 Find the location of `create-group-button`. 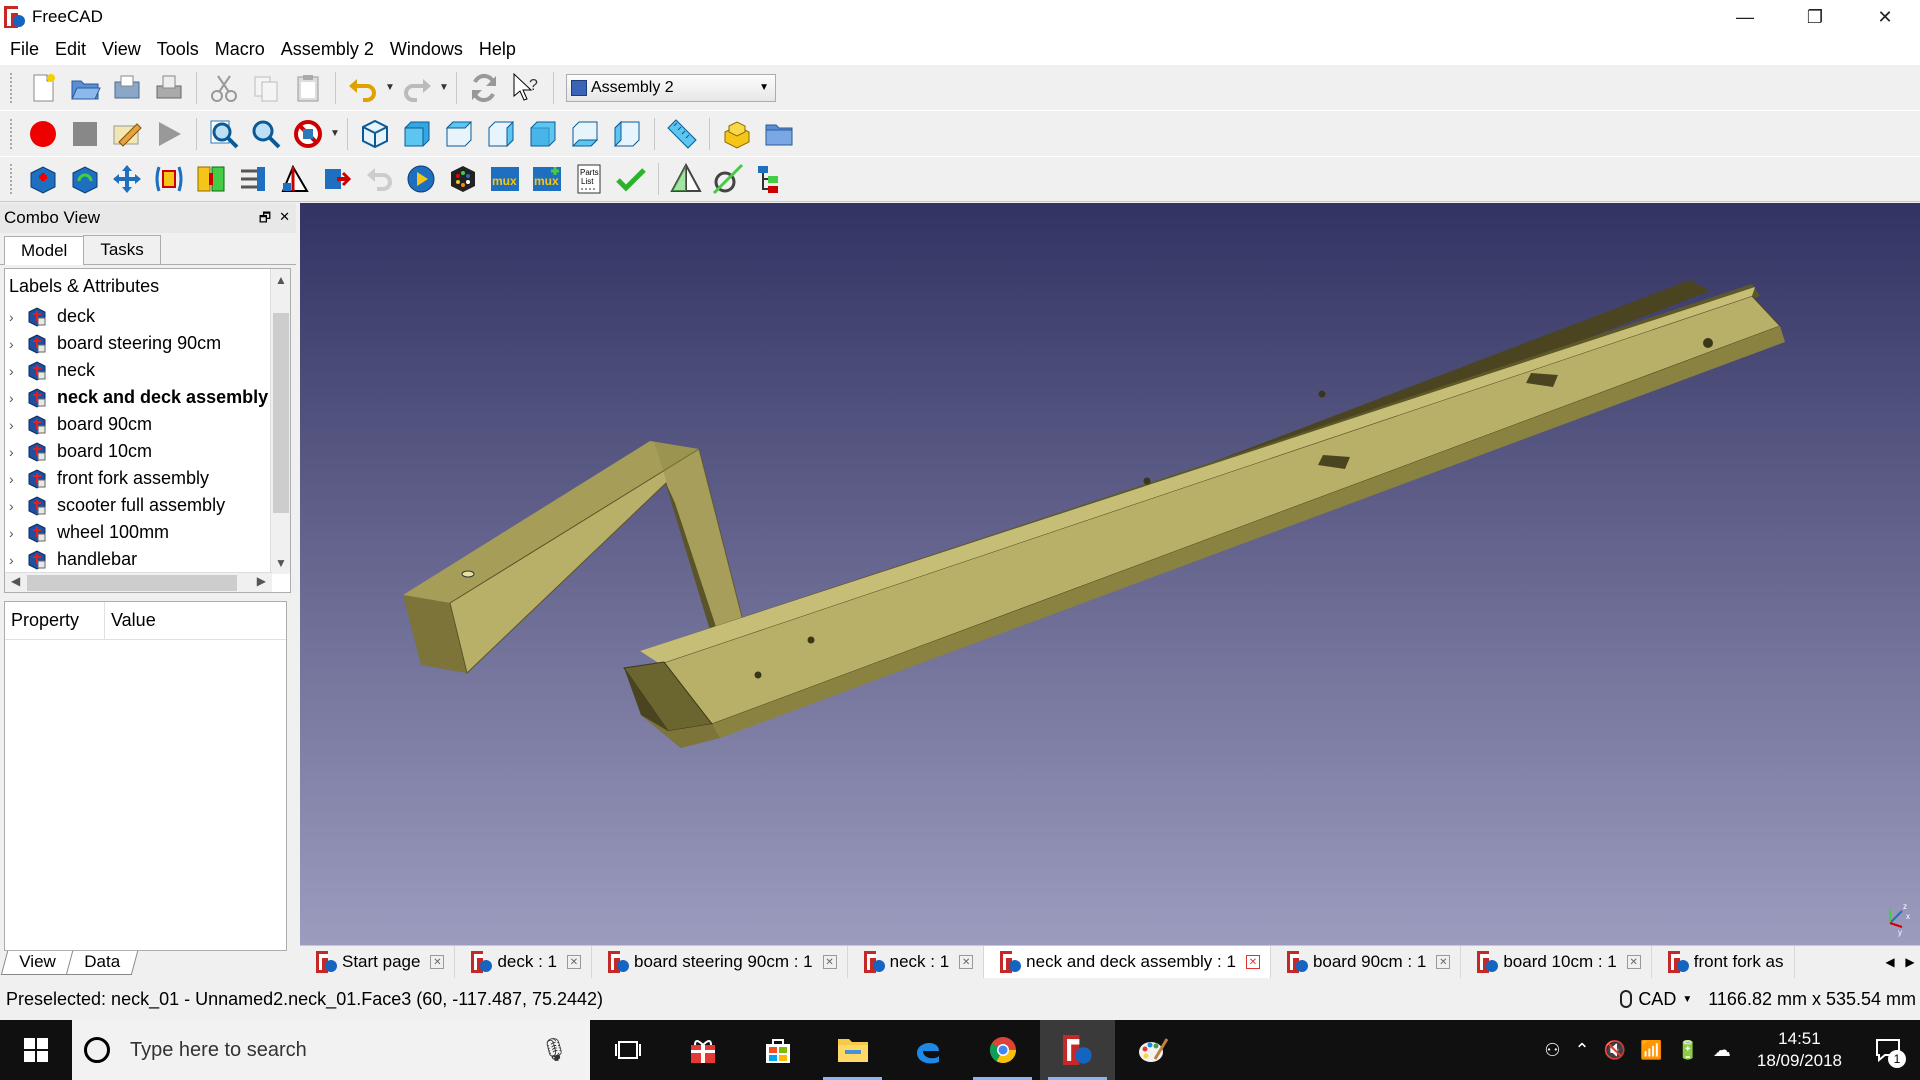

create-group-button is located at coordinates (779, 134).